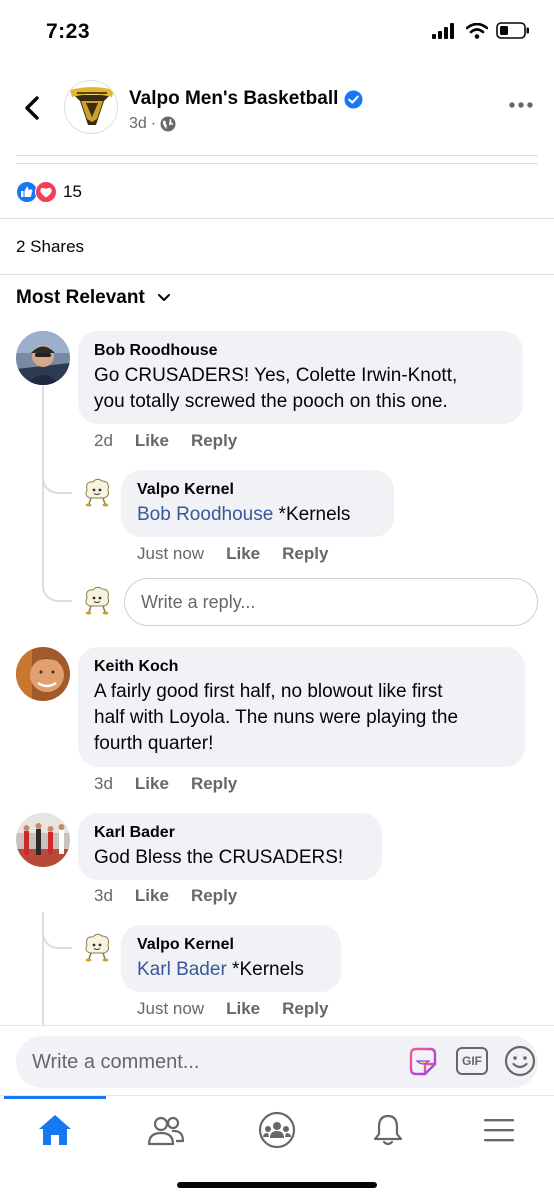  I want to click on reactions-summary: 15, so click(49, 192).